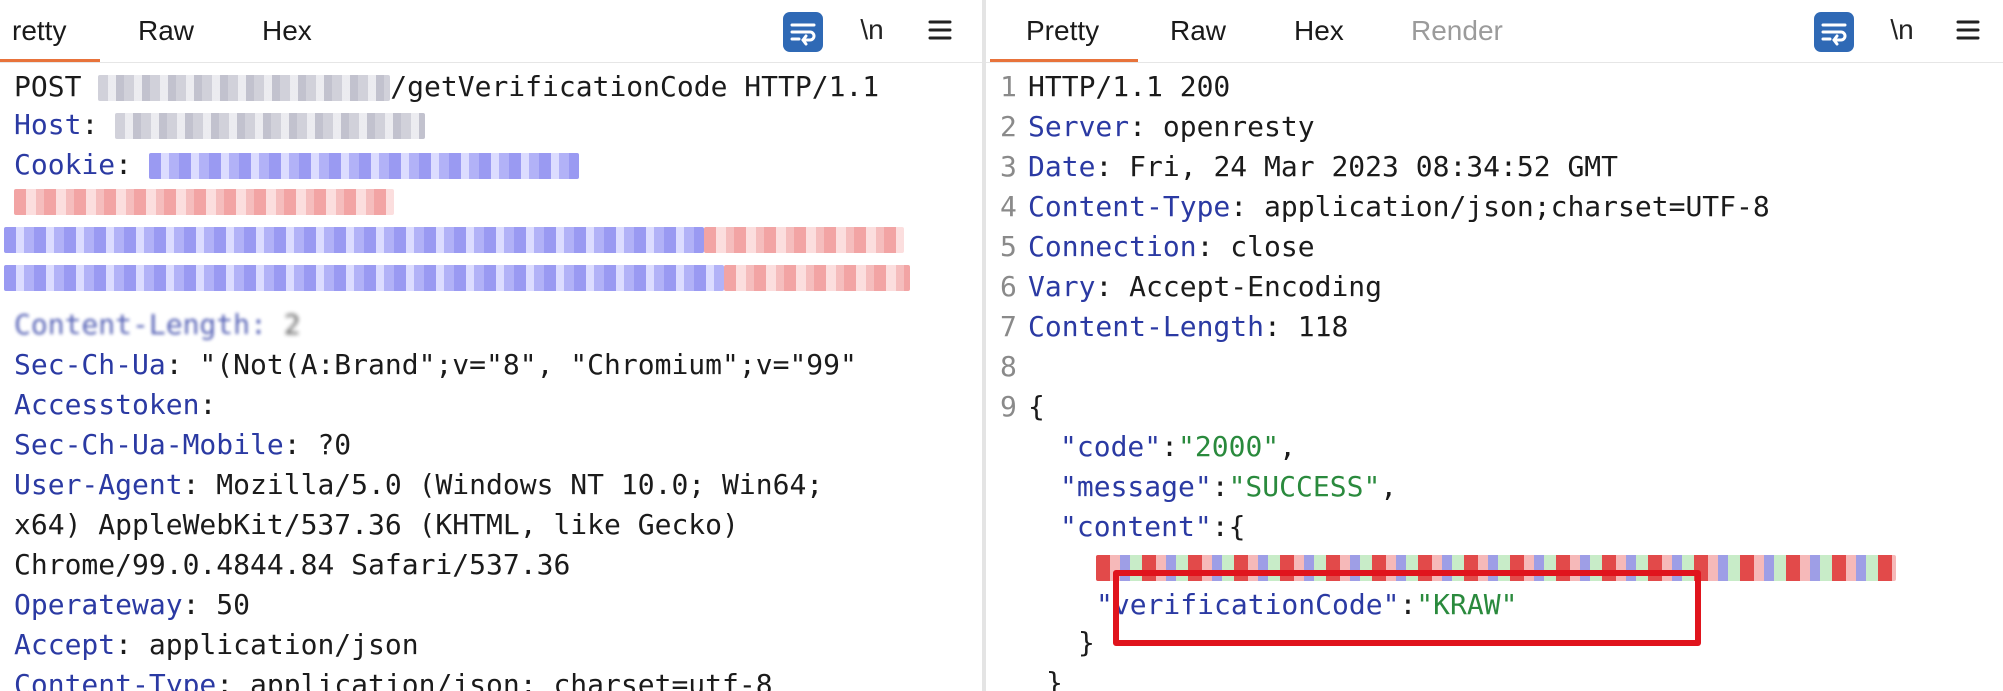  I want to click on redacted-cookie, so click(363, 166).